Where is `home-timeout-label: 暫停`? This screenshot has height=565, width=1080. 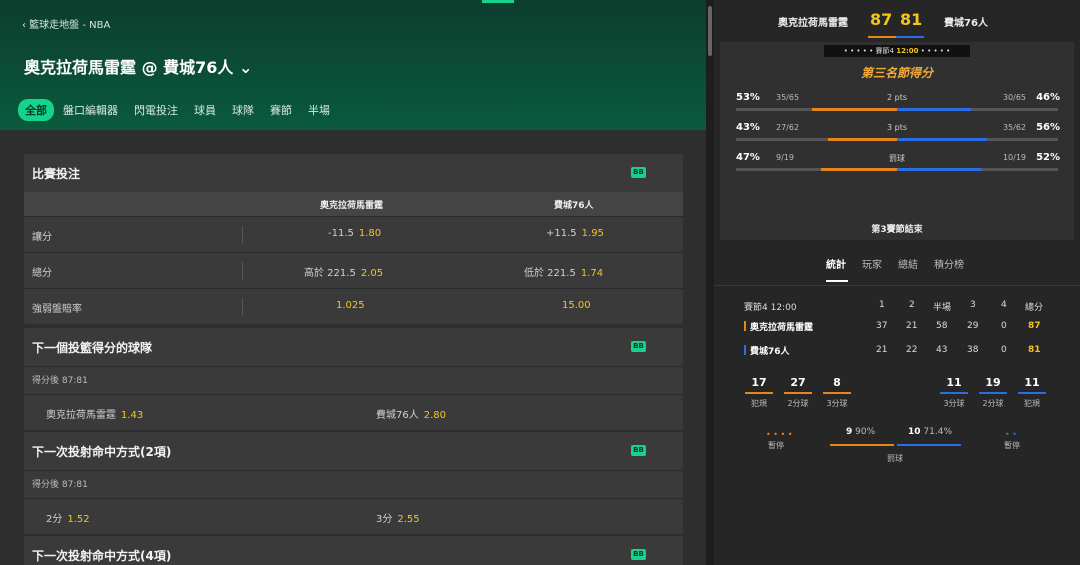
home-timeout-label: 暫停 is located at coordinates (776, 445).